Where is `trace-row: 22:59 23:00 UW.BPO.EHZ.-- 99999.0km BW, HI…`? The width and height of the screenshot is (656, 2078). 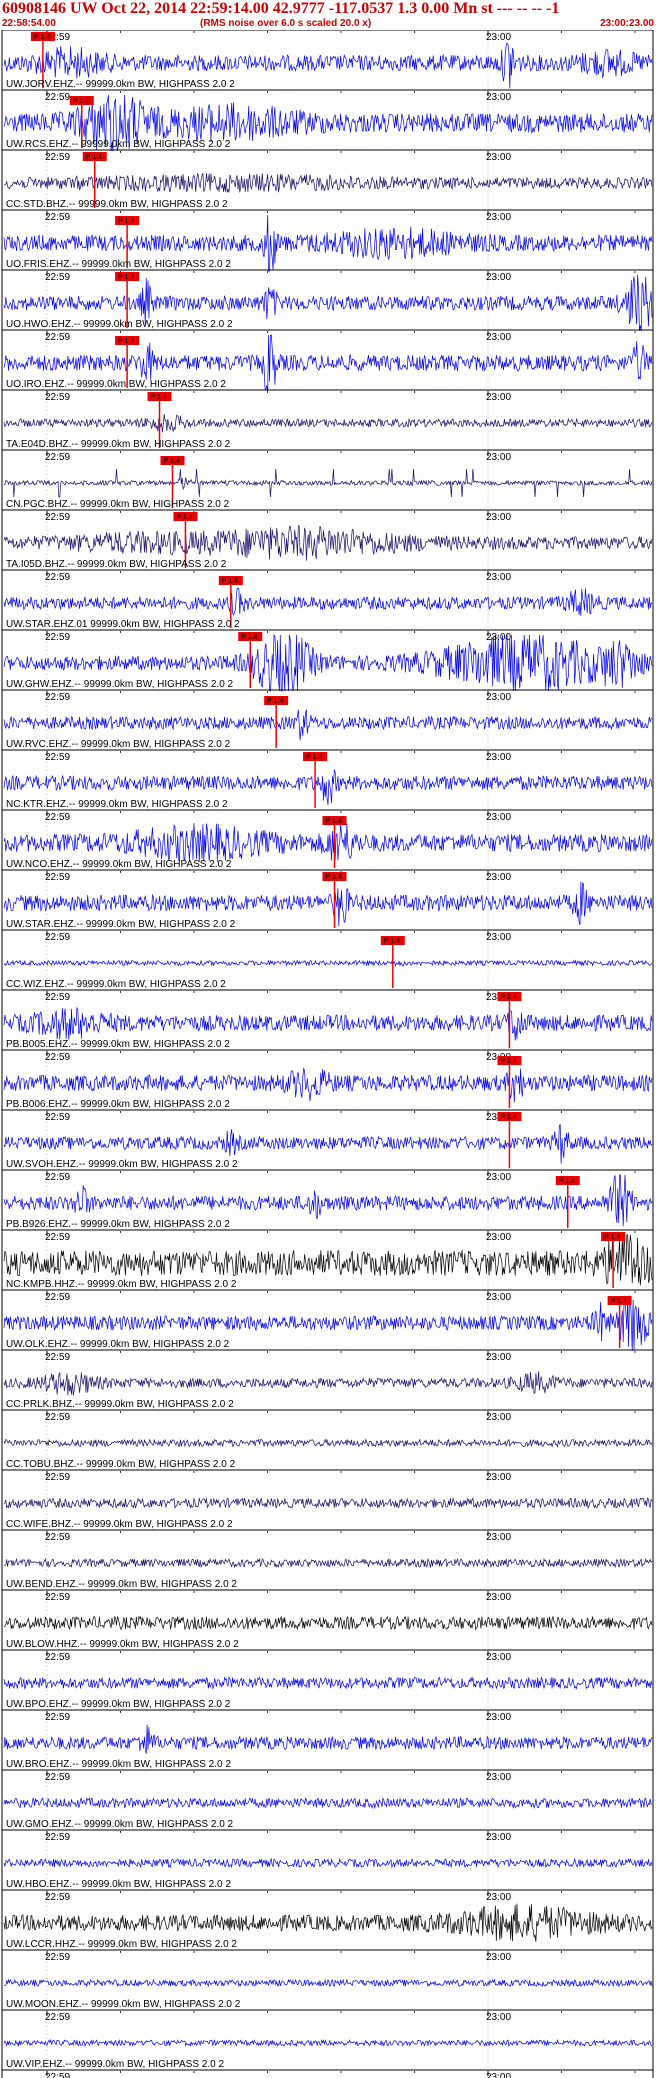
trace-row: 22:59 23:00 UW.BPO.EHZ.-- 99999.0km BW, HI… is located at coordinates (327, 1679).